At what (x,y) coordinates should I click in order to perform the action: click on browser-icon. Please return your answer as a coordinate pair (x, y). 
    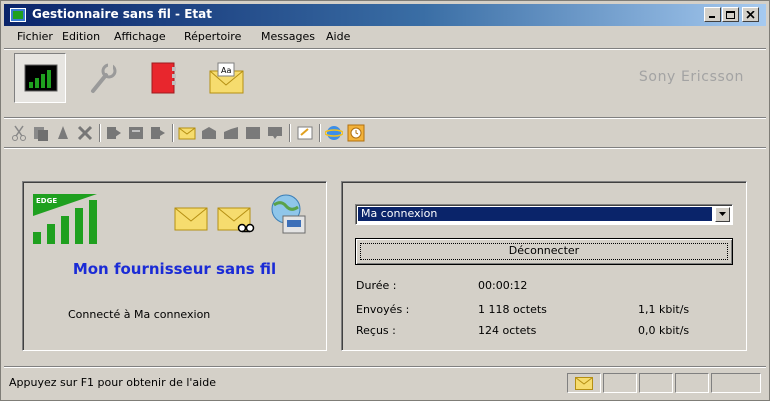
    Looking at the image, I should click on (334, 133).